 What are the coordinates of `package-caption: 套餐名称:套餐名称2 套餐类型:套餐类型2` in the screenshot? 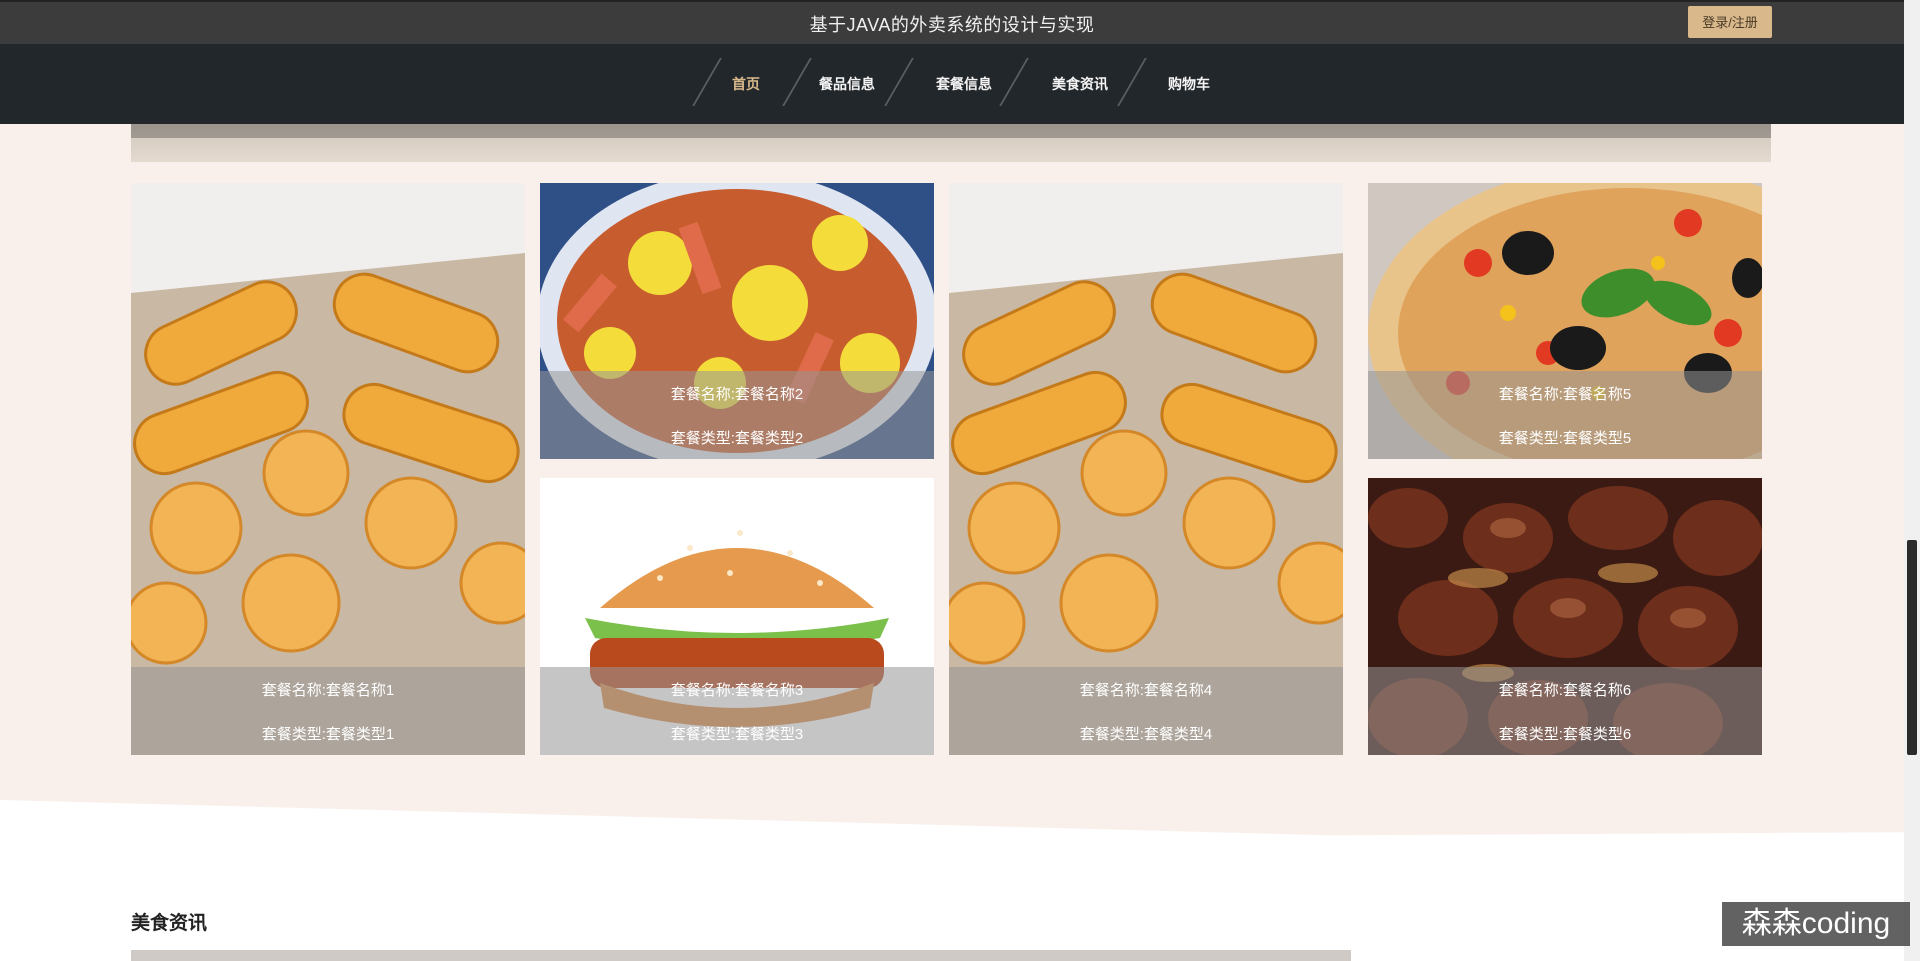 It's located at (737, 415).